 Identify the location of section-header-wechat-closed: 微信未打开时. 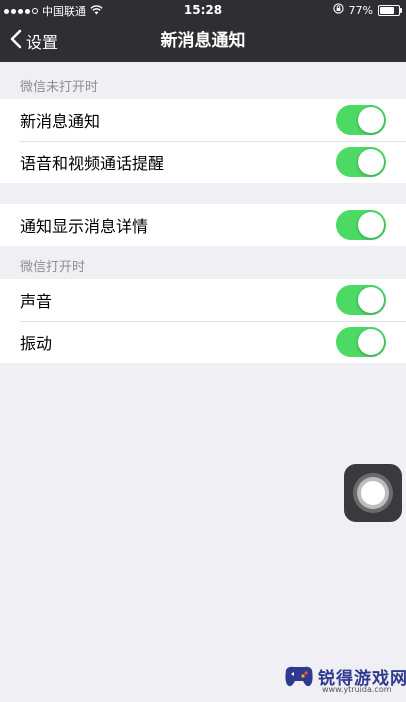
(59, 87).